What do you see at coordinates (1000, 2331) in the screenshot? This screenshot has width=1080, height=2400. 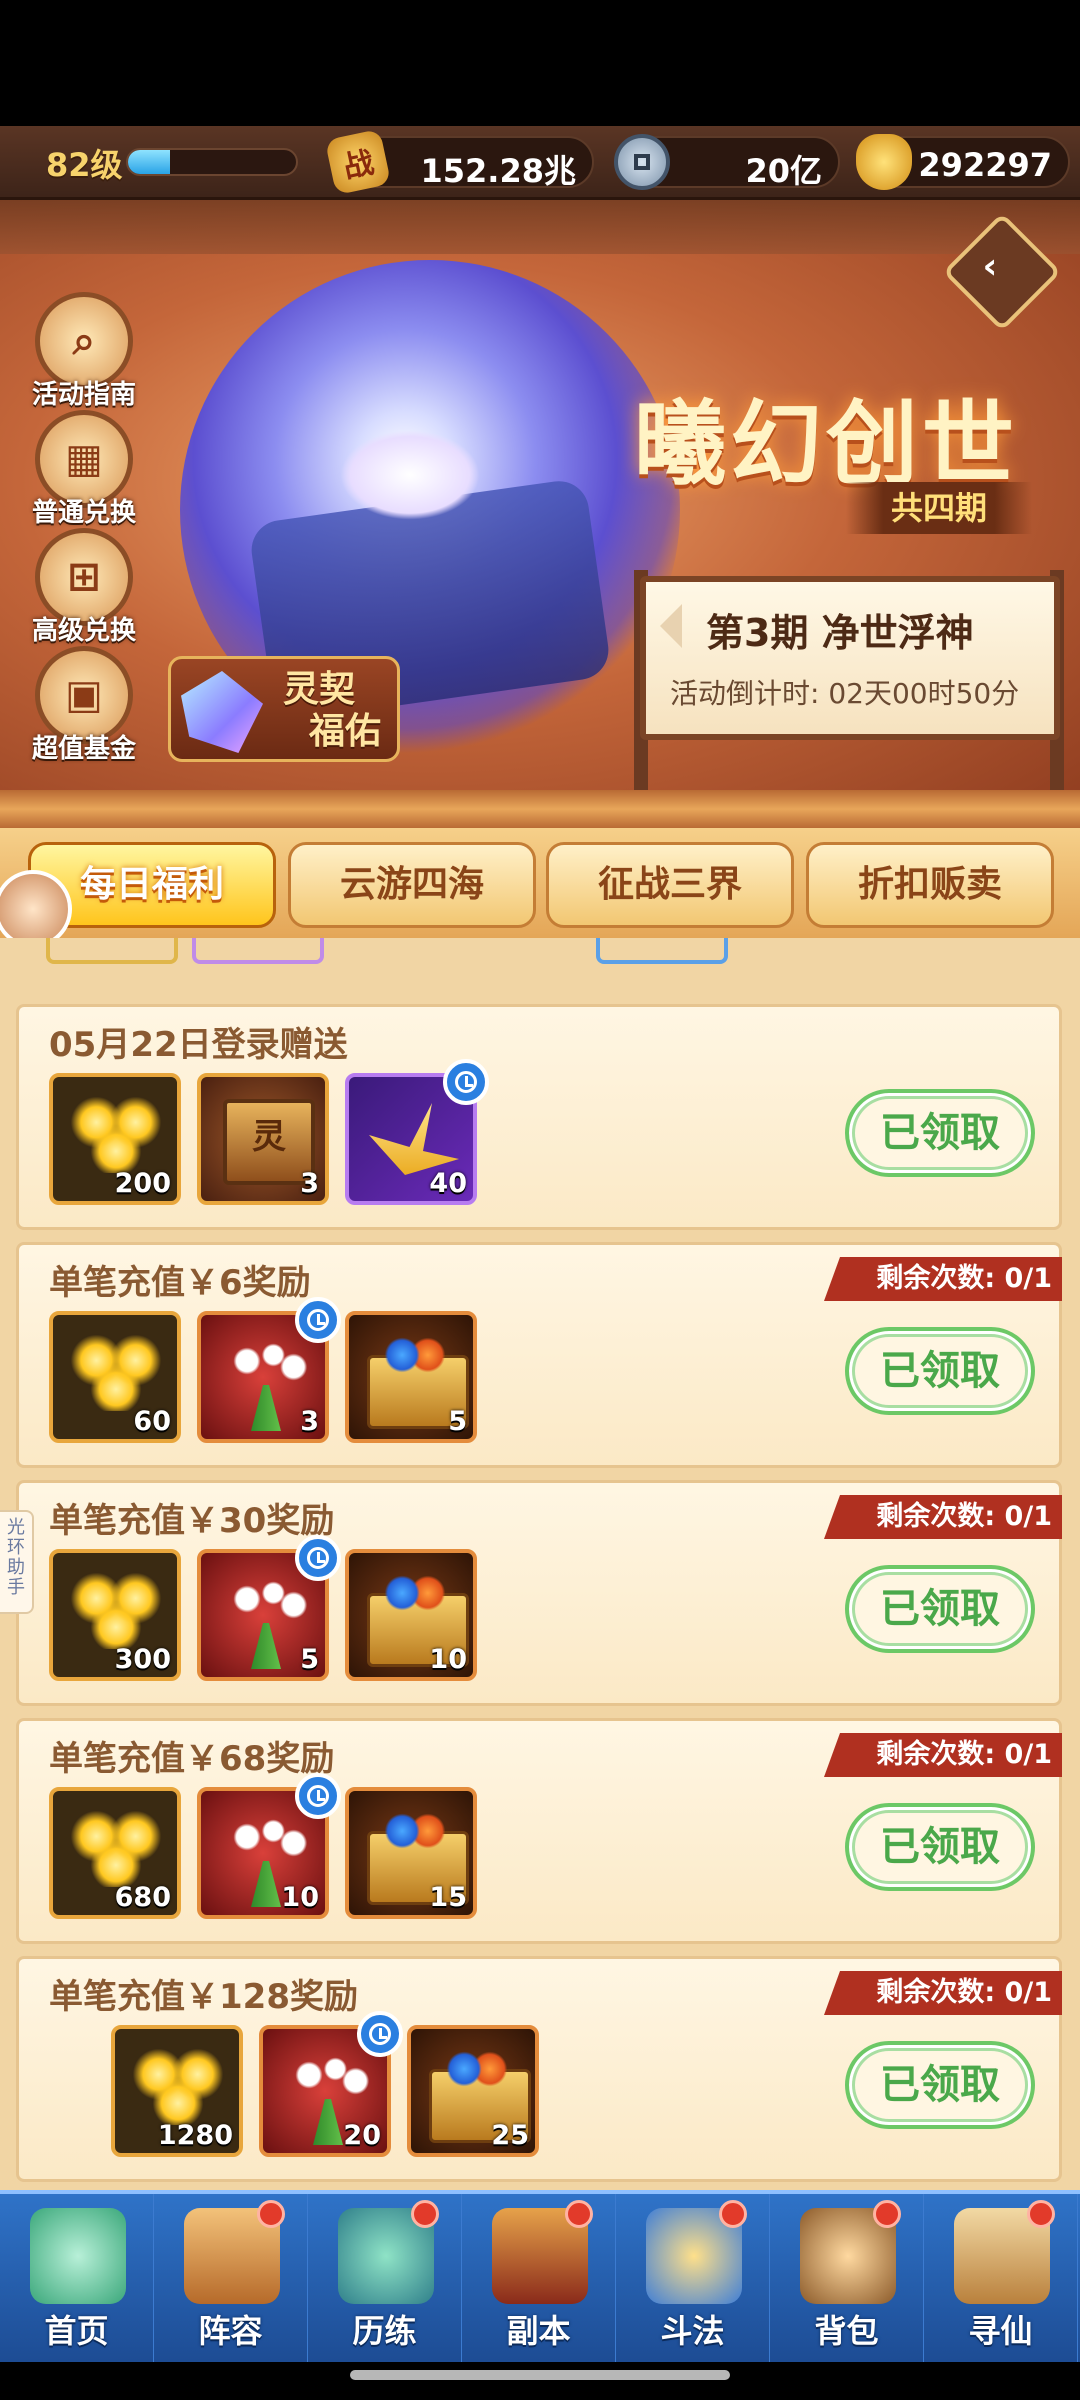 I see `nav-label: 寻仙` at bounding box center [1000, 2331].